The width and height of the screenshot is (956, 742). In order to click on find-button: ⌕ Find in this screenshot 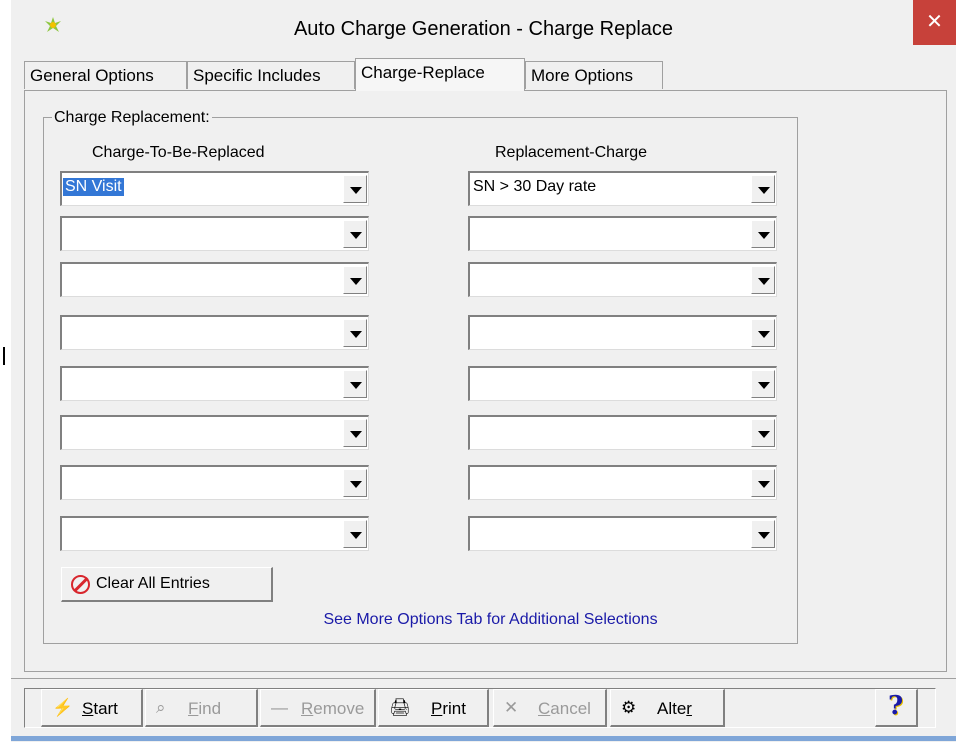, I will do `click(201, 708)`.